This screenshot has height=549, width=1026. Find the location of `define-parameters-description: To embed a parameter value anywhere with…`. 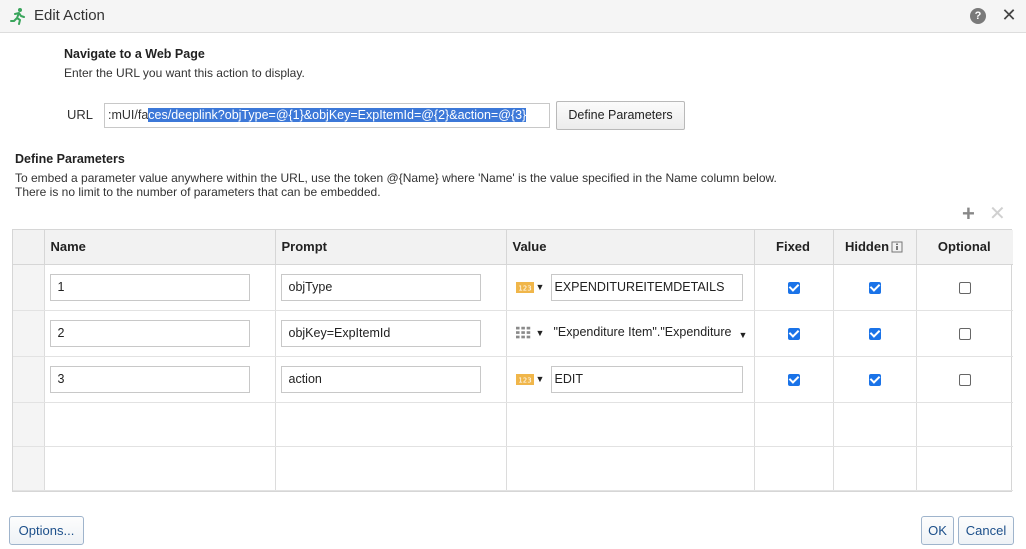

define-parameters-description: To embed a parameter value anywhere with… is located at coordinates (465, 185).